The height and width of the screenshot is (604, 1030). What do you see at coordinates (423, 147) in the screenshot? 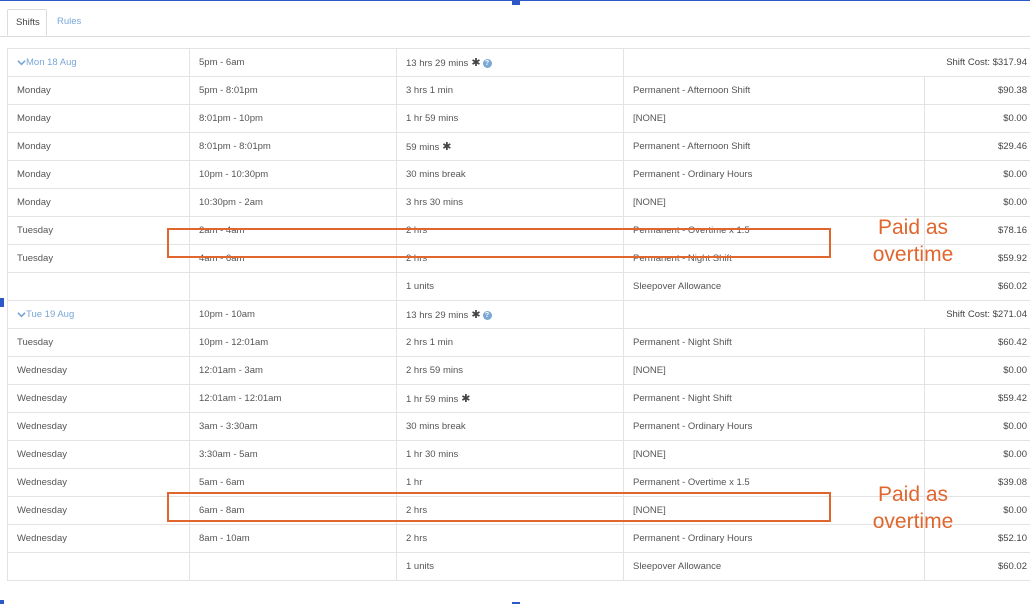
I see `row-duration-text: 59 mins` at bounding box center [423, 147].